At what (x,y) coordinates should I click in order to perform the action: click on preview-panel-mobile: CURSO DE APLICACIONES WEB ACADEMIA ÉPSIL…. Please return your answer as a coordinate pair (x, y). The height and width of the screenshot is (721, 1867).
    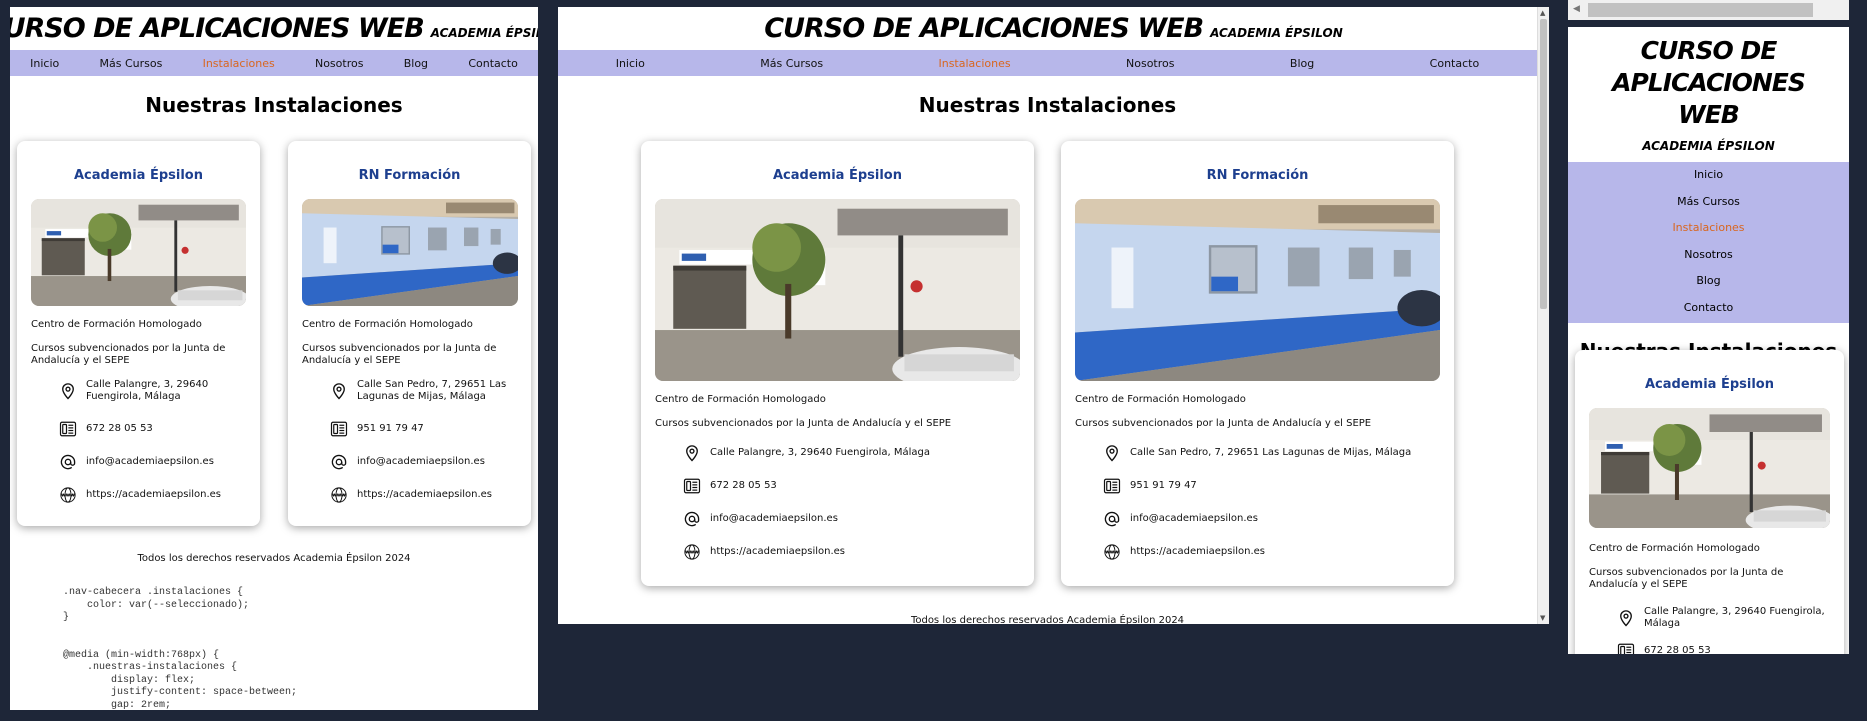
    Looking at the image, I should click on (1708, 340).